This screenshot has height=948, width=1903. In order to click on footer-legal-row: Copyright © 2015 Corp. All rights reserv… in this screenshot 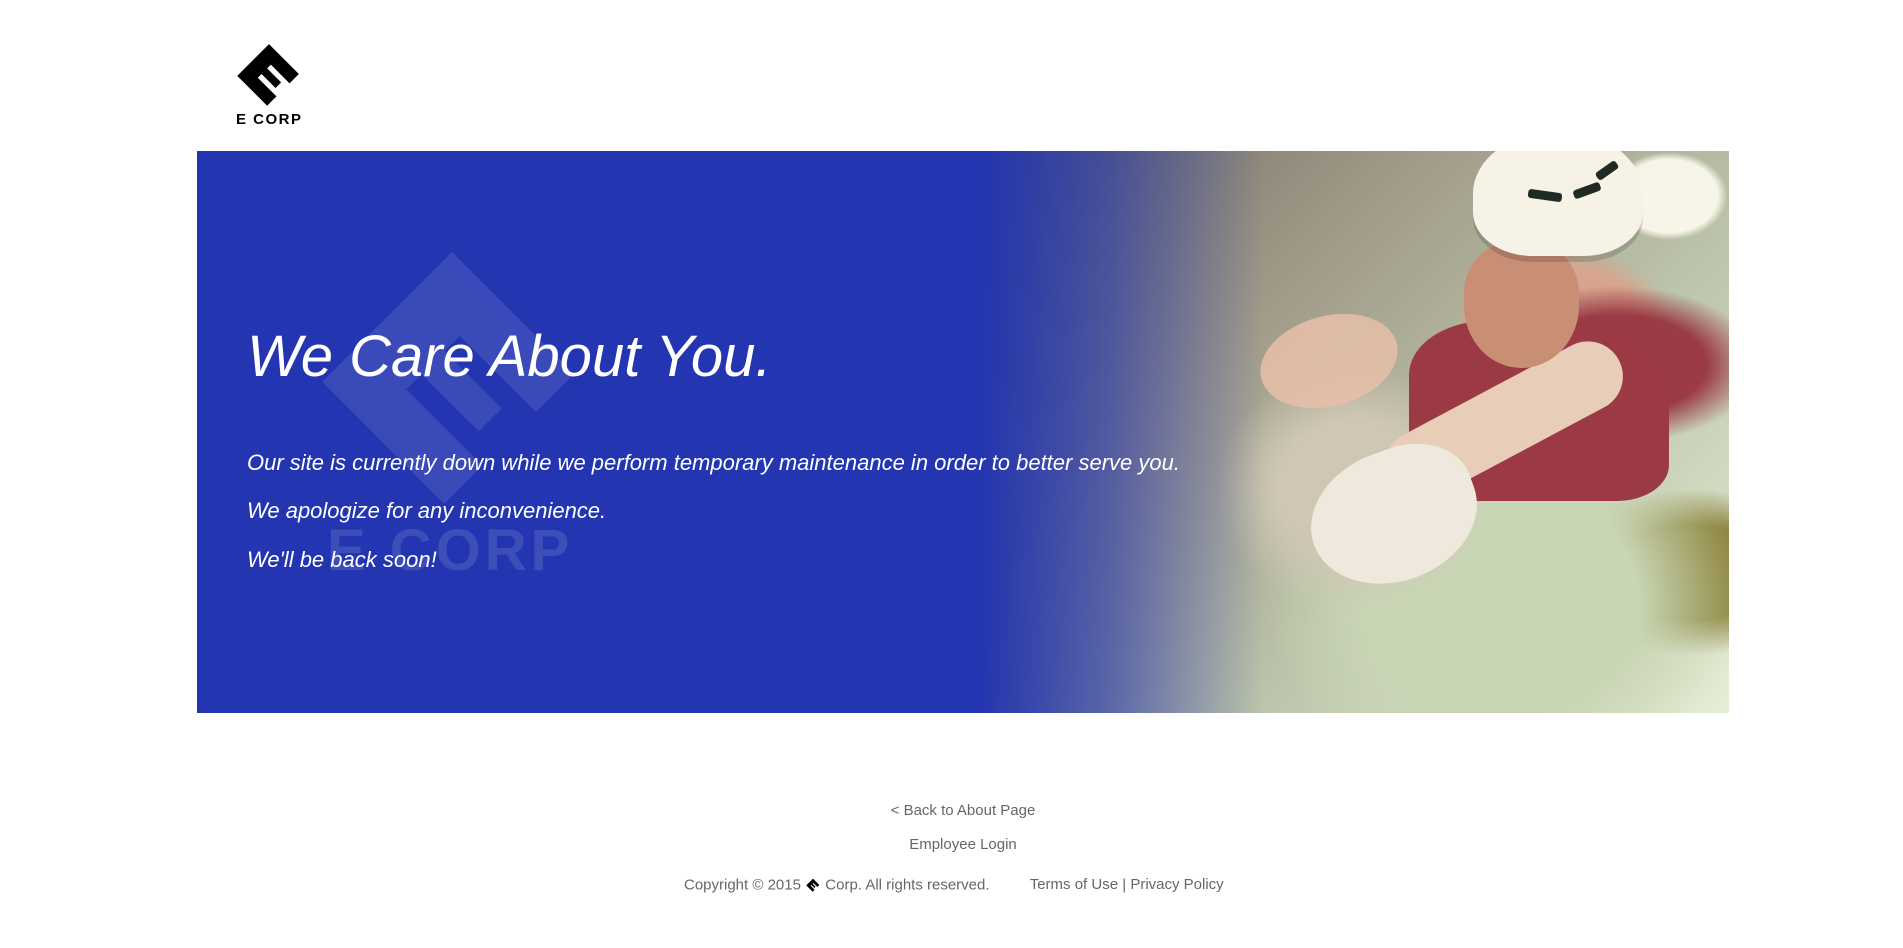, I will do `click(964, 885)`.